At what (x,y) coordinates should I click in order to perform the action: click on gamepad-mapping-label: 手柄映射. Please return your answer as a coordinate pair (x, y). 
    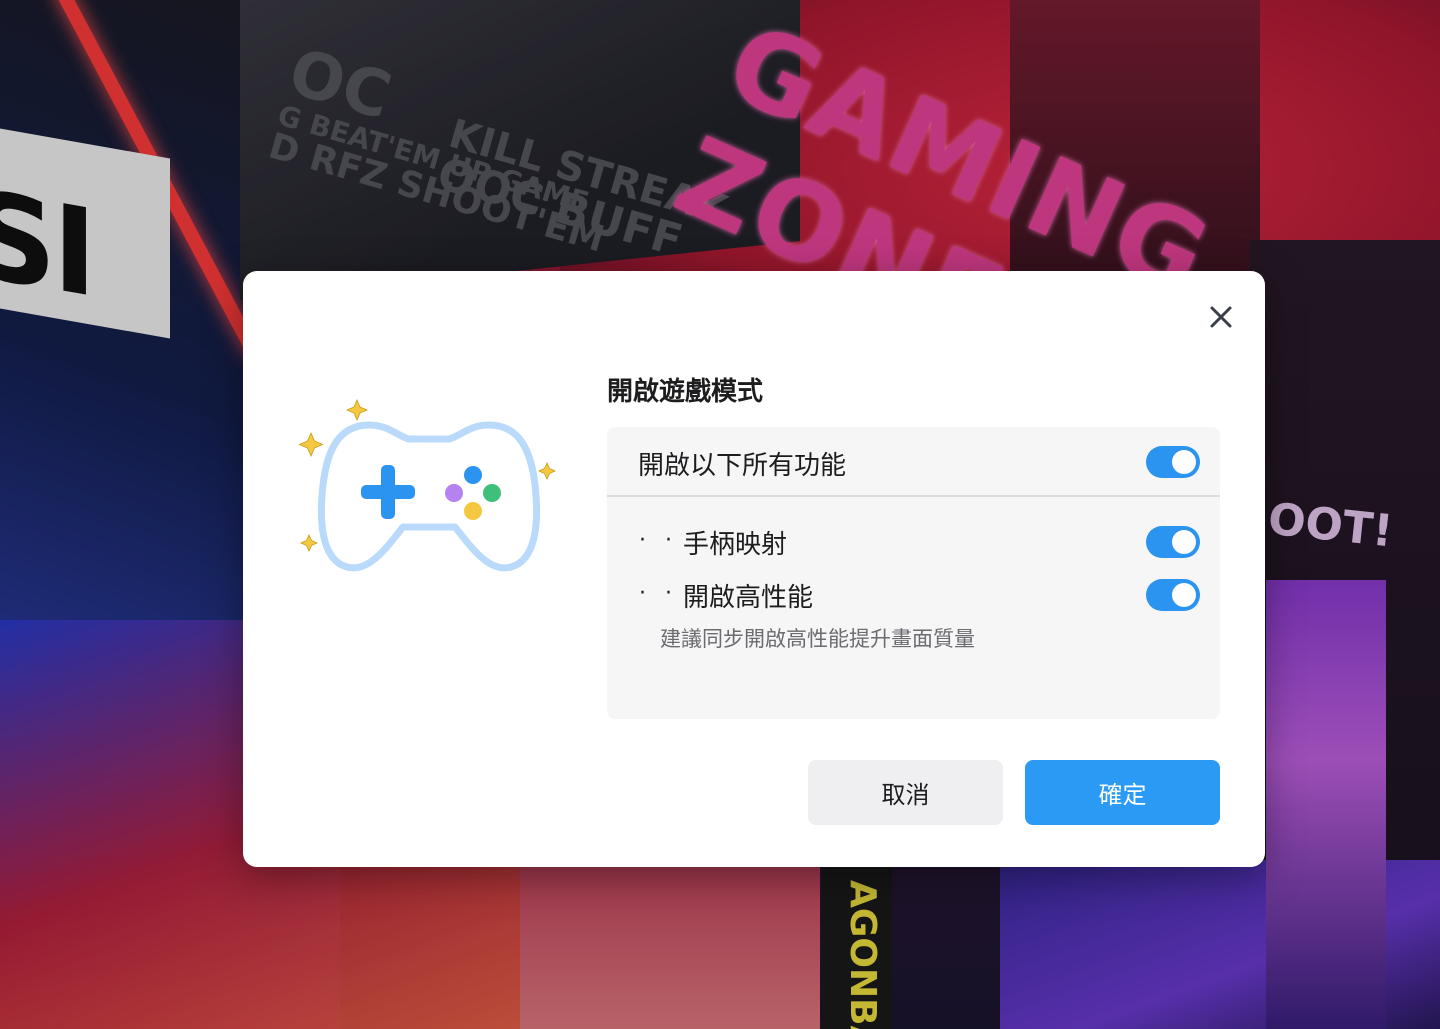
    Looking at the image, I should click on (735, 545).